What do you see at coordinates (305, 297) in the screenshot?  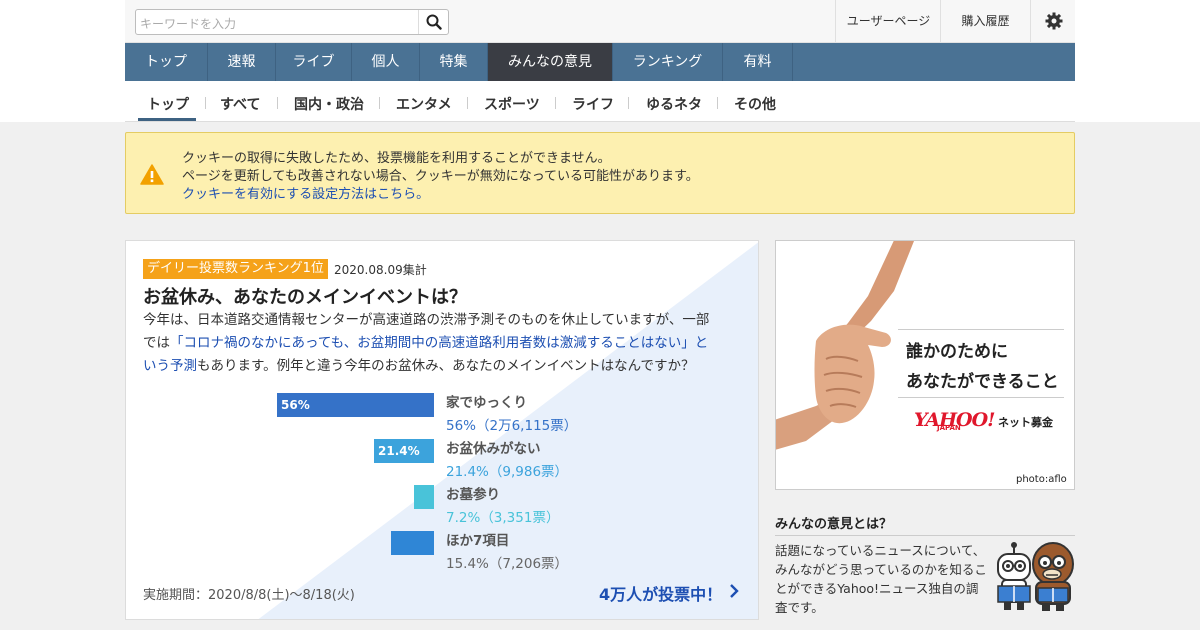 I see `poll-question: お盆休み、あなたのメインイベントは？` at bounding box center [305, 297].